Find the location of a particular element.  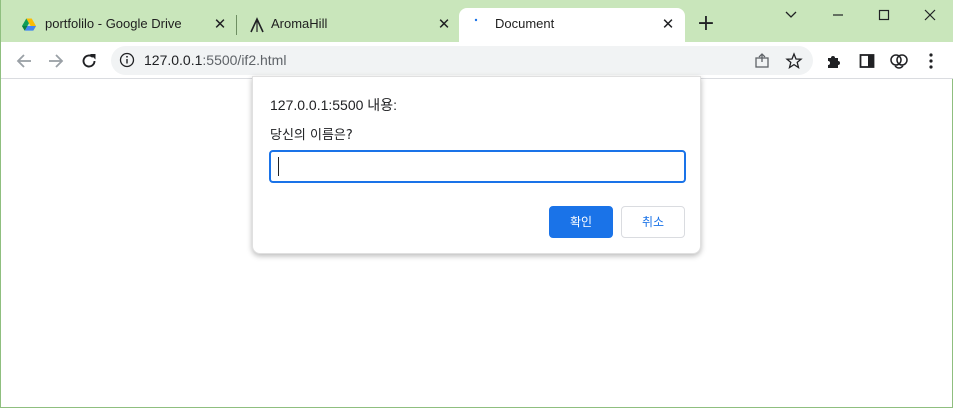

ok-button: 확인 is located at coordinates (581, 222).